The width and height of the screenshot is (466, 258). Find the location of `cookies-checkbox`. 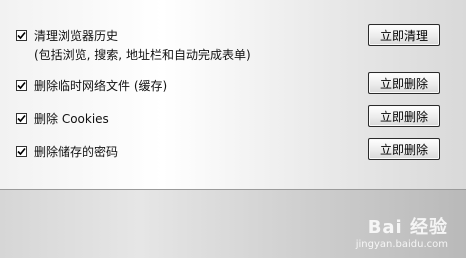

cookies-checkbox is located at coordinates (21, 118).